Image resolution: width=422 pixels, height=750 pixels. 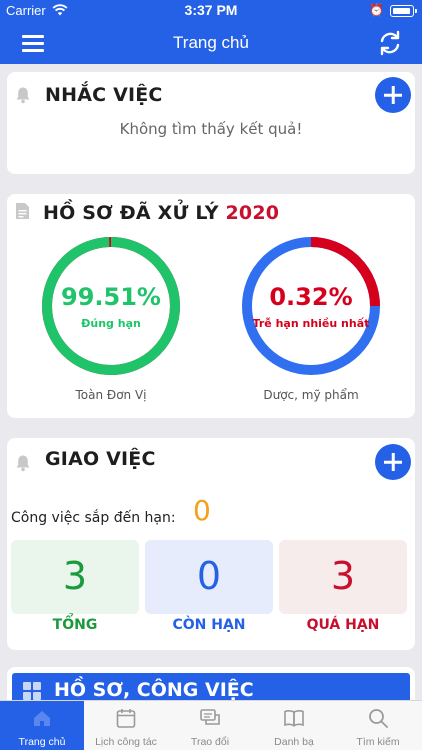 I want to click on reminders-title: NHẮC VIỆC, so click(x=104, y=95).